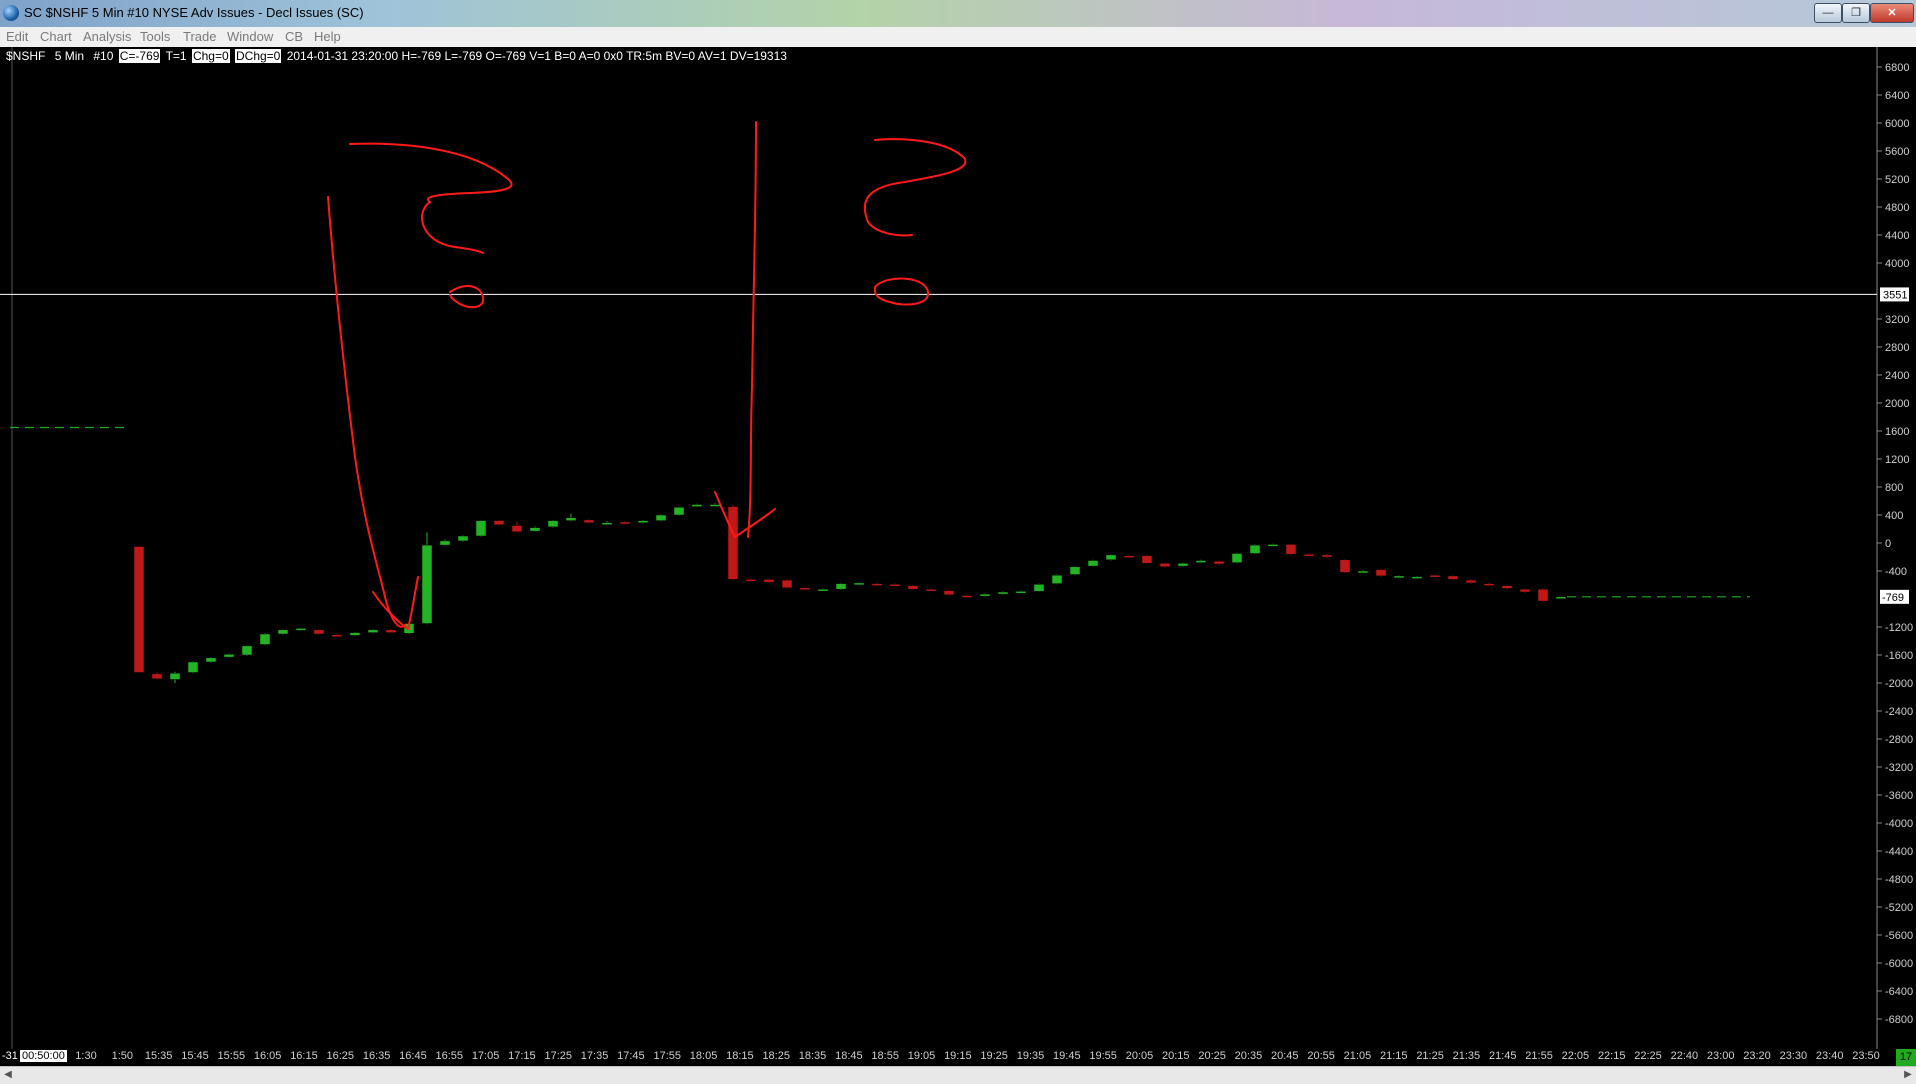 This screenshot has height=1084, width=1916. I want to click on scroll-left-arrow-icon: ◀, so click(8, 1075).